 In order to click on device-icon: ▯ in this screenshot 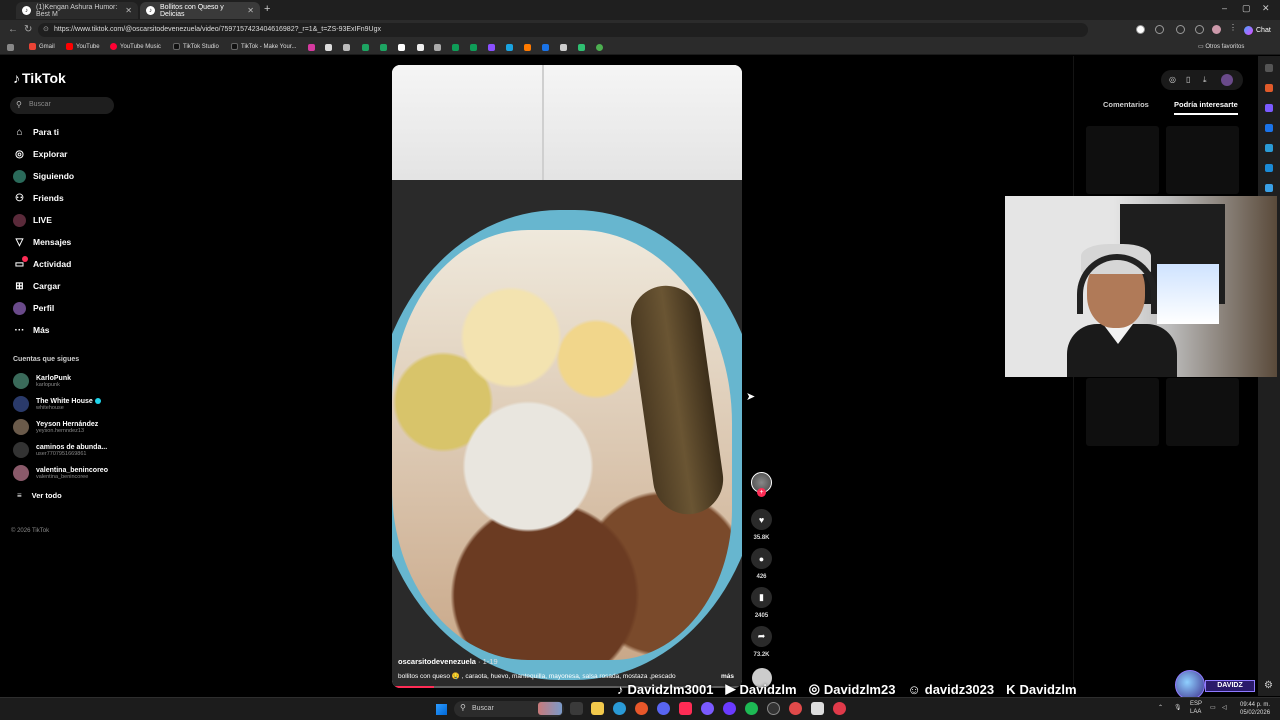, I will do `click(1188, 79)`.